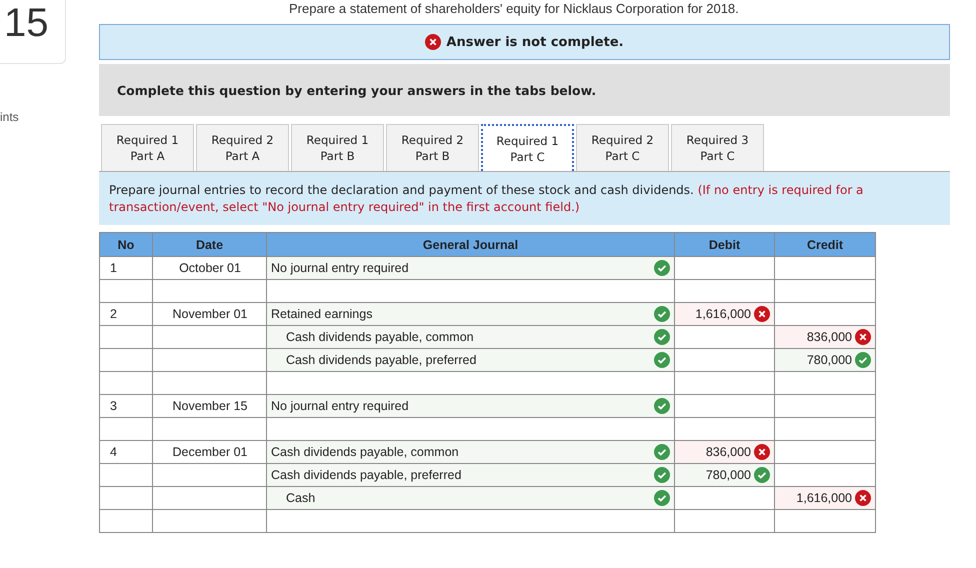  I want to click on tab: Required 2 Part A, so click(242, 147).